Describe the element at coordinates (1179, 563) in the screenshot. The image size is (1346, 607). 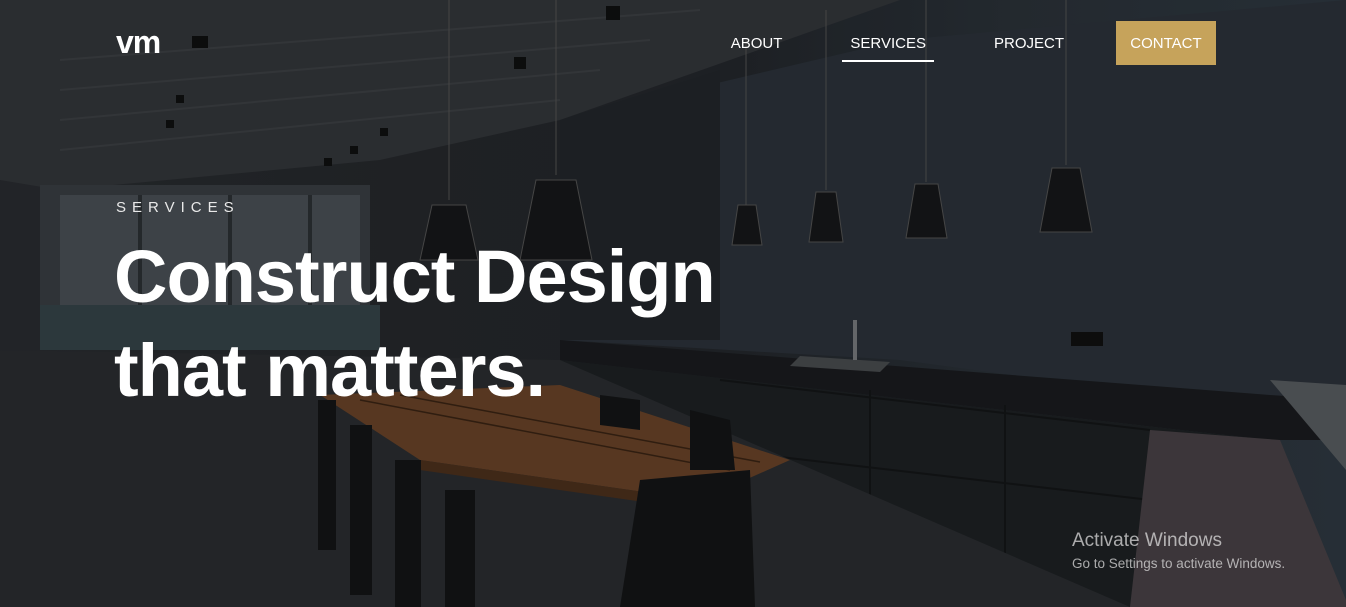
I see `watermark-subtitle: Go to Settings to activate Windows.` at that location.